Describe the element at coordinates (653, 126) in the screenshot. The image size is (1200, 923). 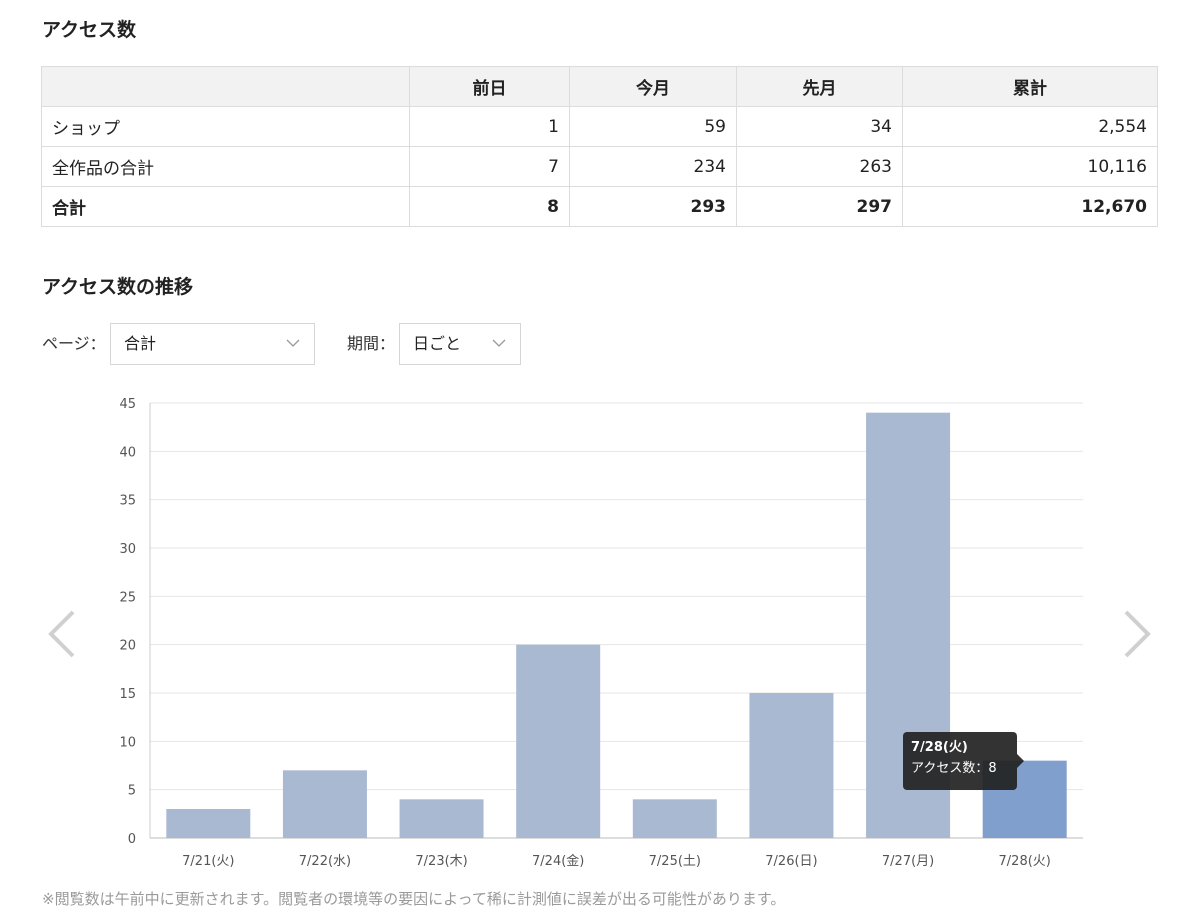
I see `cell-this-month: 59` at that location.